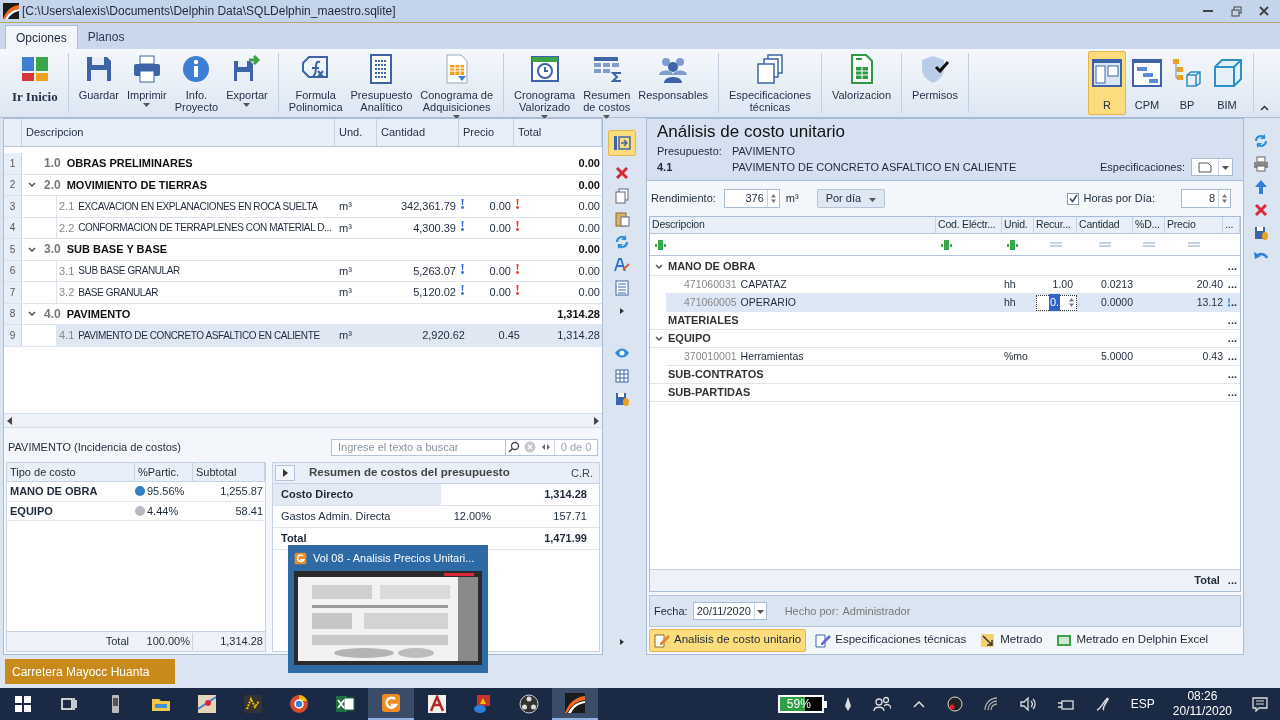 The image size is (1280, 720). Describe the element at coordinates (1233, 302) in the screenshot. I see `more-button: ..` at that location.